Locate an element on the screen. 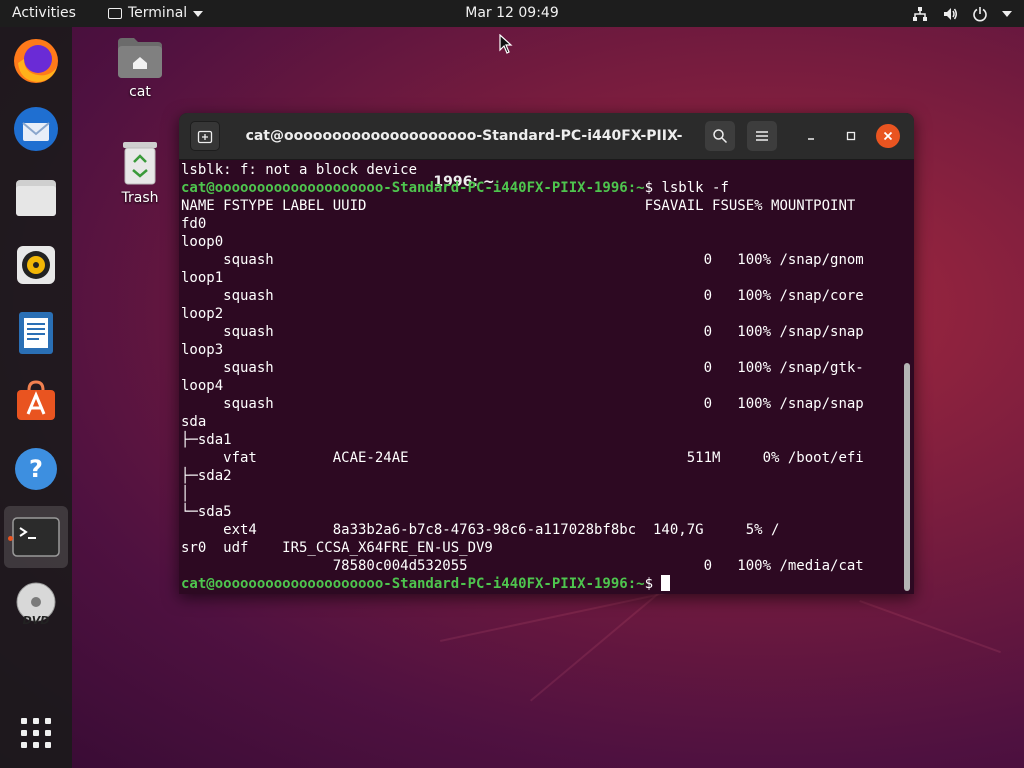 This screenshot has width=1024, height=768. dock-writer is located at coordinates (36, 333).